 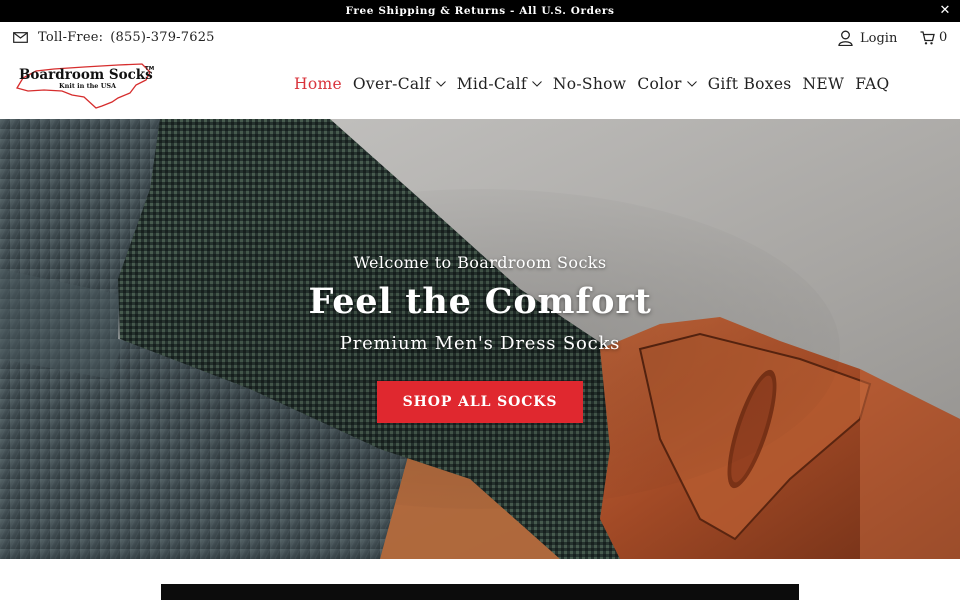 I want to click on nav-item-color: Color, so click(x=667, y=84).